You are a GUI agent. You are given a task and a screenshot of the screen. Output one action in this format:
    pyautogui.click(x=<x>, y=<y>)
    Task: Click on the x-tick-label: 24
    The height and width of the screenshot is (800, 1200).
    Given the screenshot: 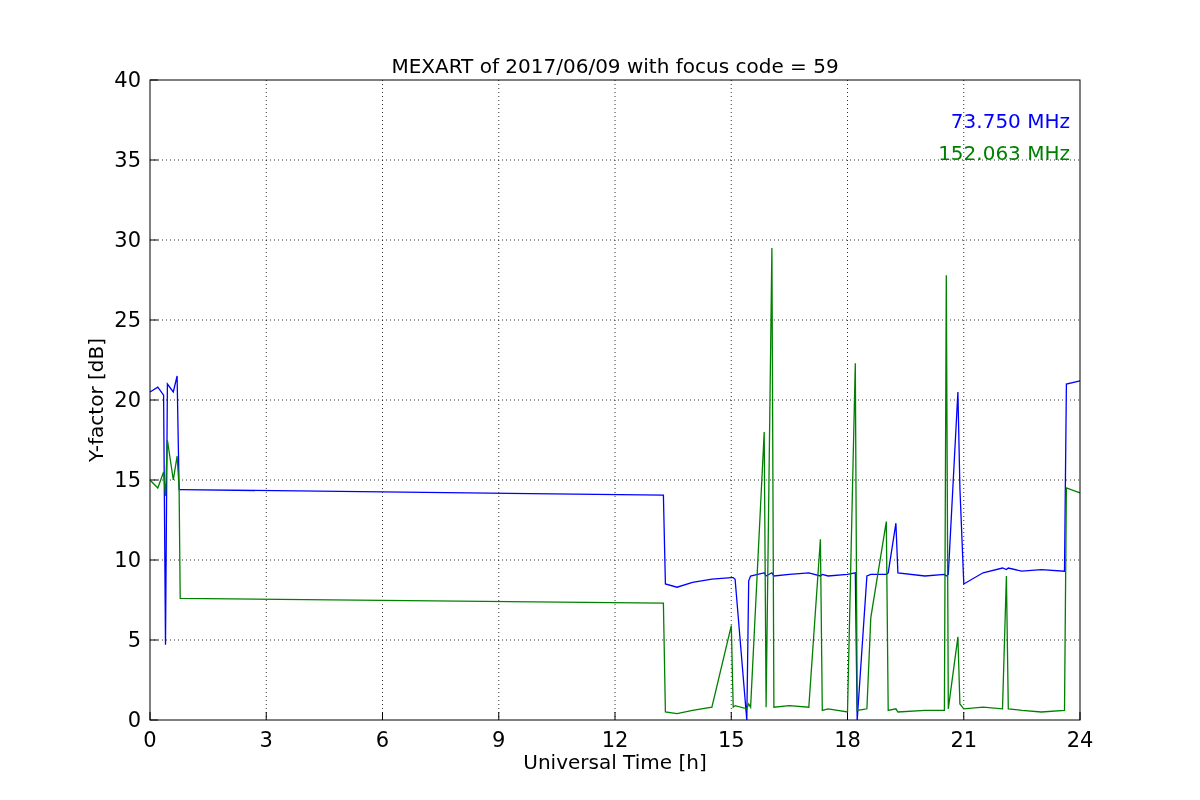 What is the action you would take?
    pyautogui.click(x=1080, y=740)
    